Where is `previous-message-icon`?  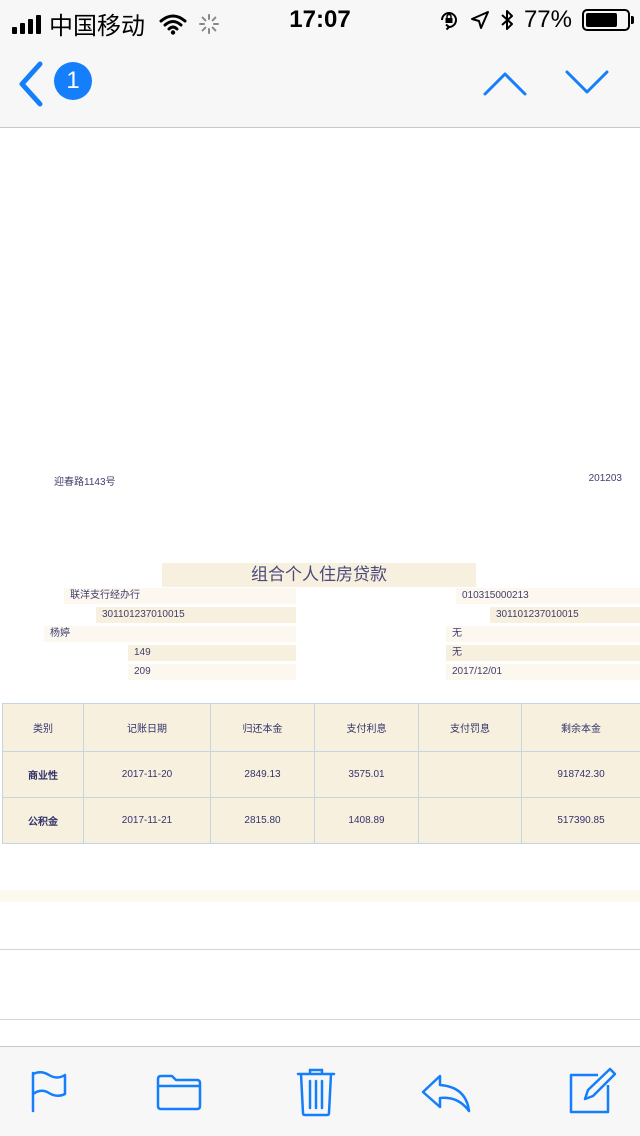 previous-message-icon is located at coordinates (505, 83).